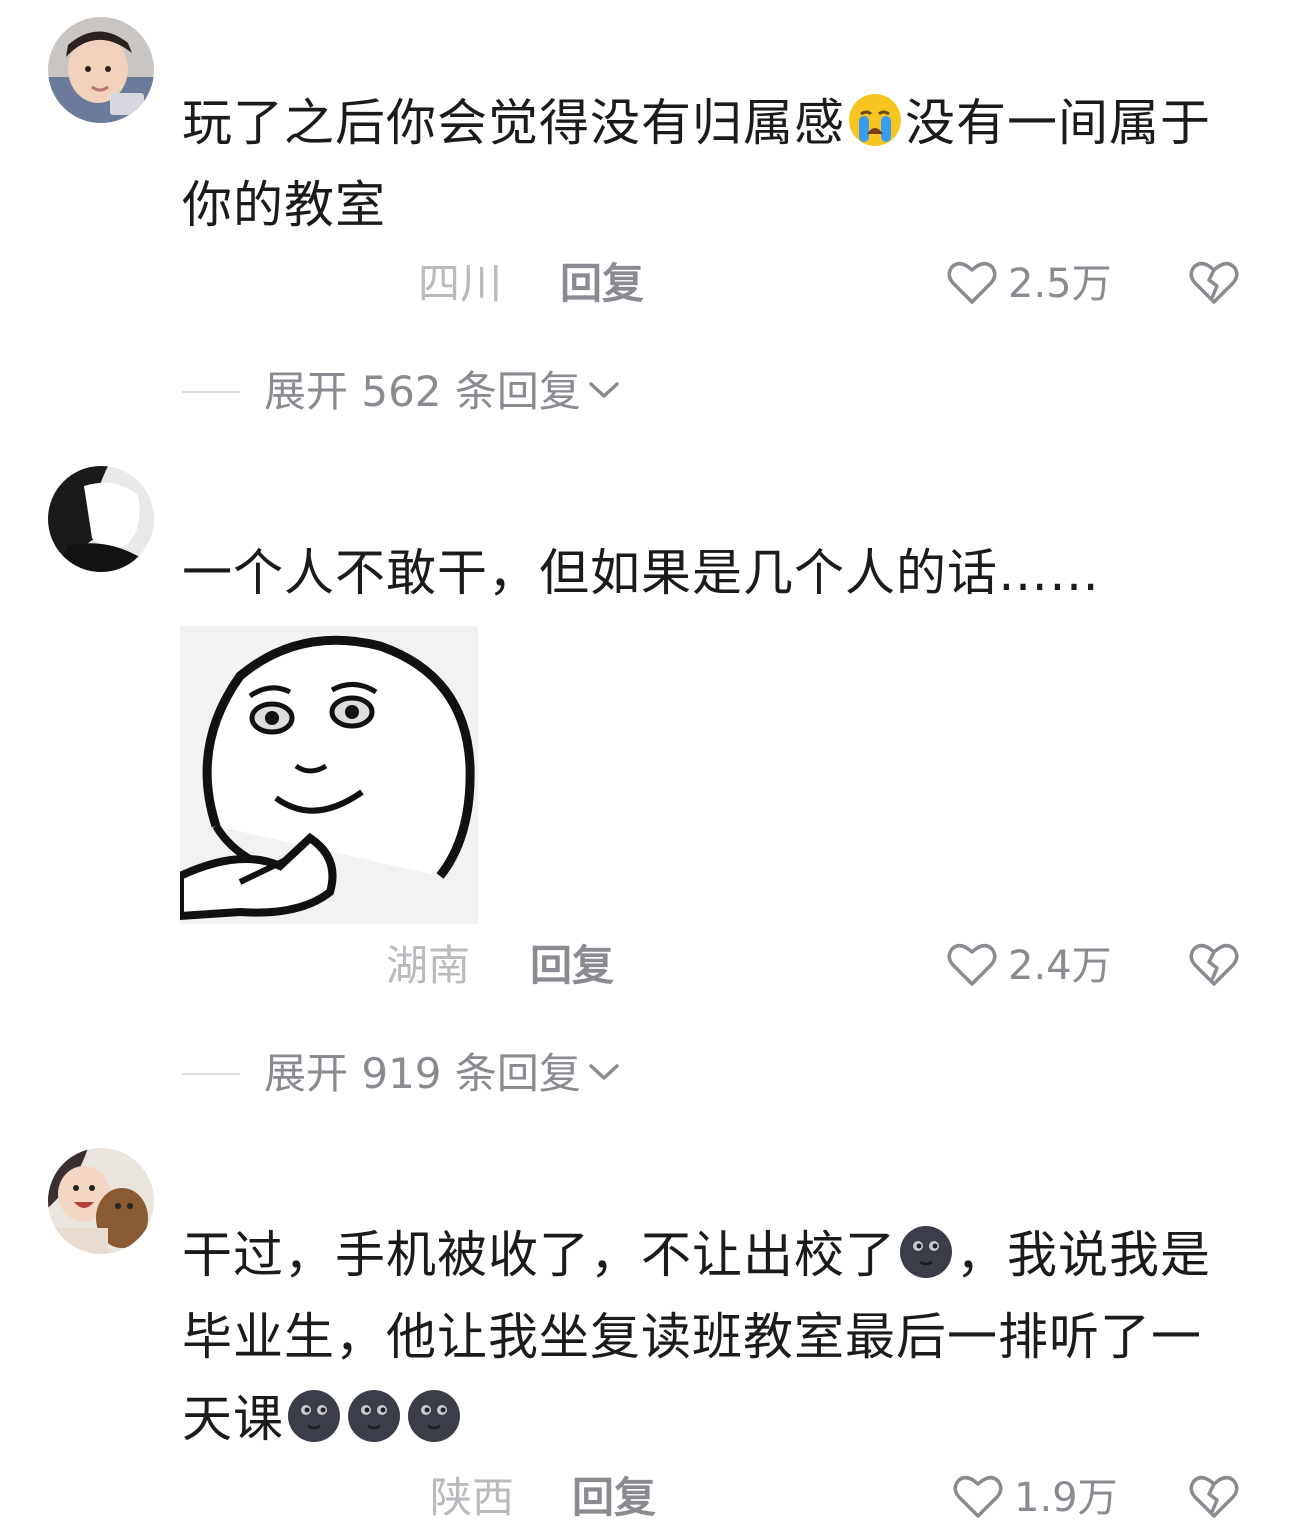 The height and width of the screenshot is (1529, 1290). Describe the element at coordinates (875, 120) in the screenshot. I see `loudly-crying-face-icon` at that location.